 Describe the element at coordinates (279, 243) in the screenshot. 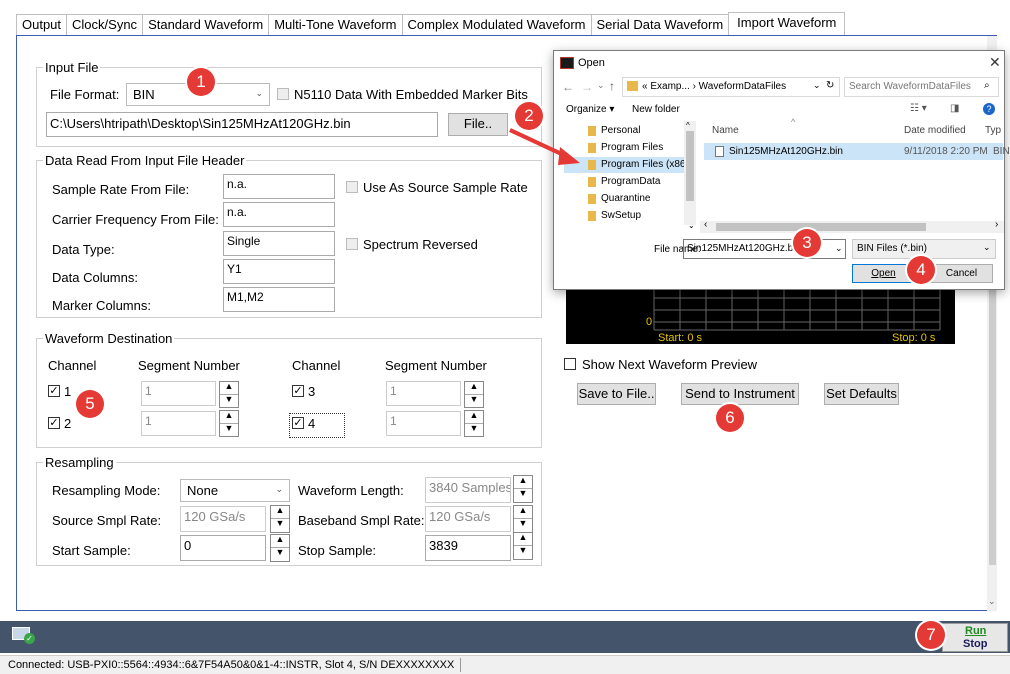

I see `data-type-field: Single` at that location.